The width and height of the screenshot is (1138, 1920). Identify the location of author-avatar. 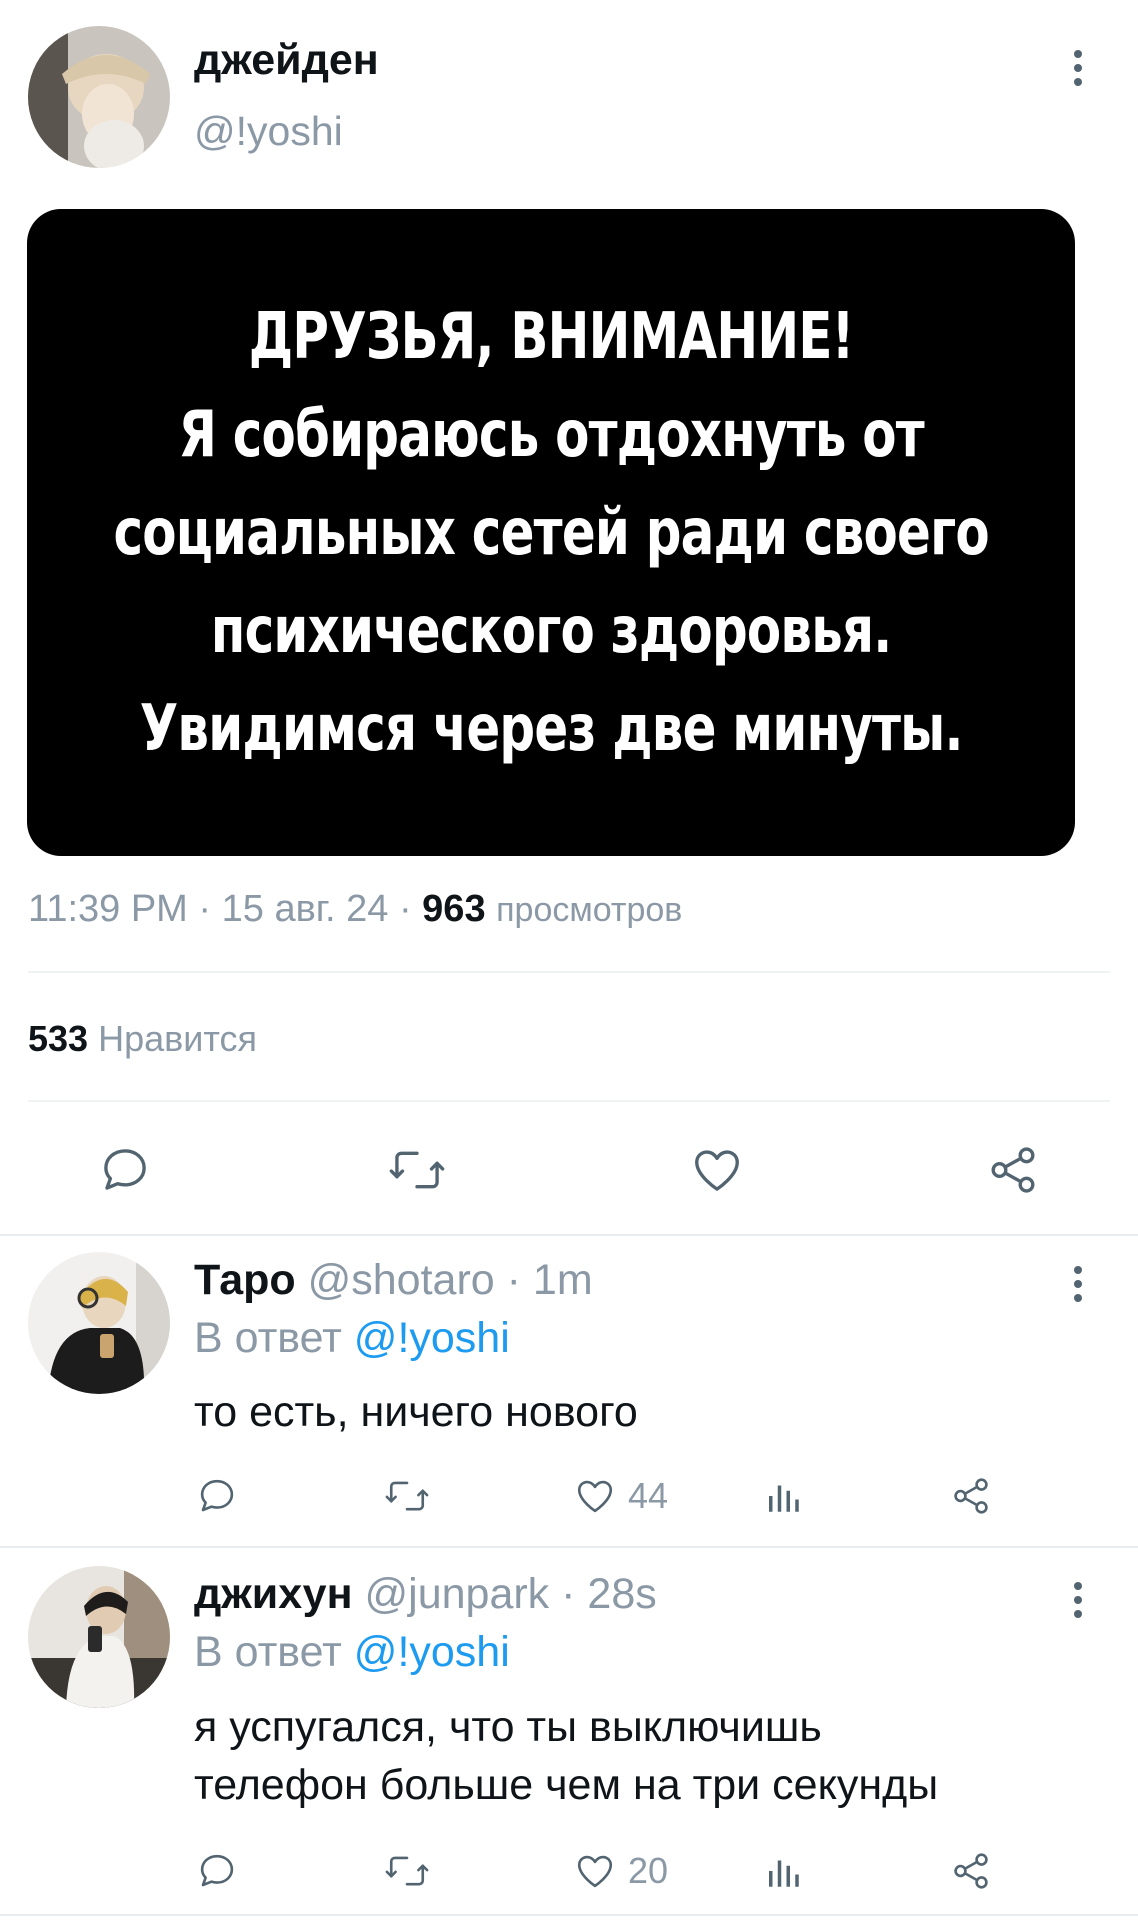
(99, 97).